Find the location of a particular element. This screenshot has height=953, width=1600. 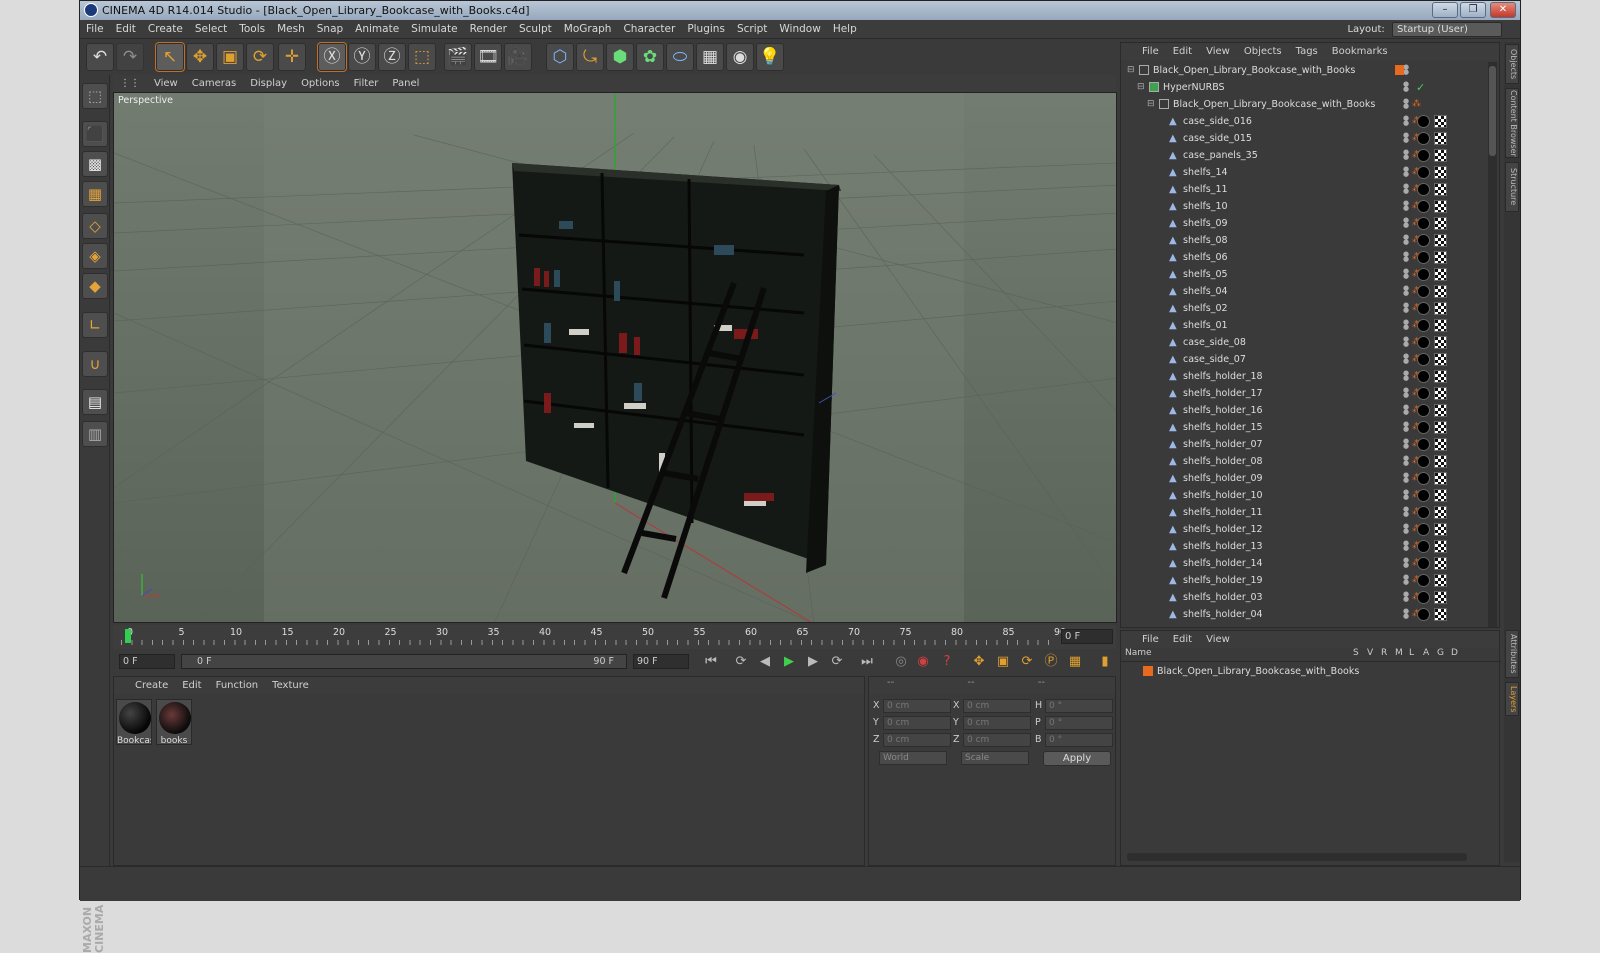

play-icon: ▶ is located at coordinates (789, 662).